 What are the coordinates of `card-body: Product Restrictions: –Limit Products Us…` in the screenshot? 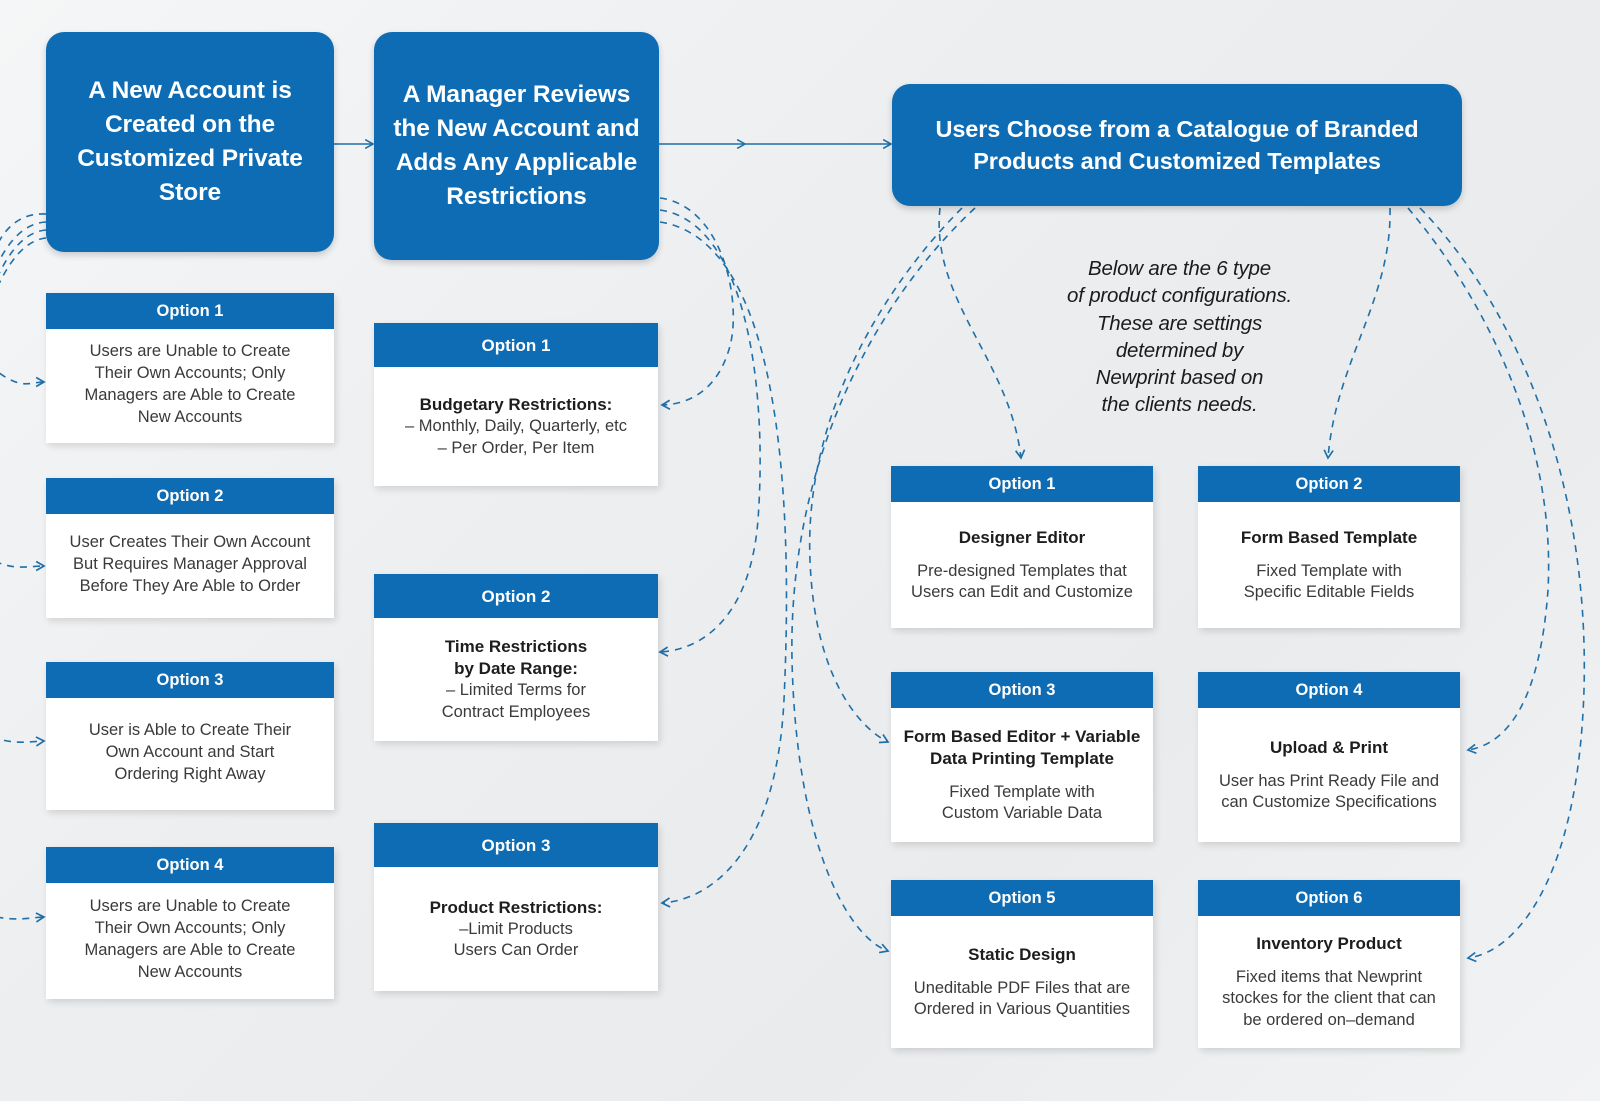 It's located at (516, 929).